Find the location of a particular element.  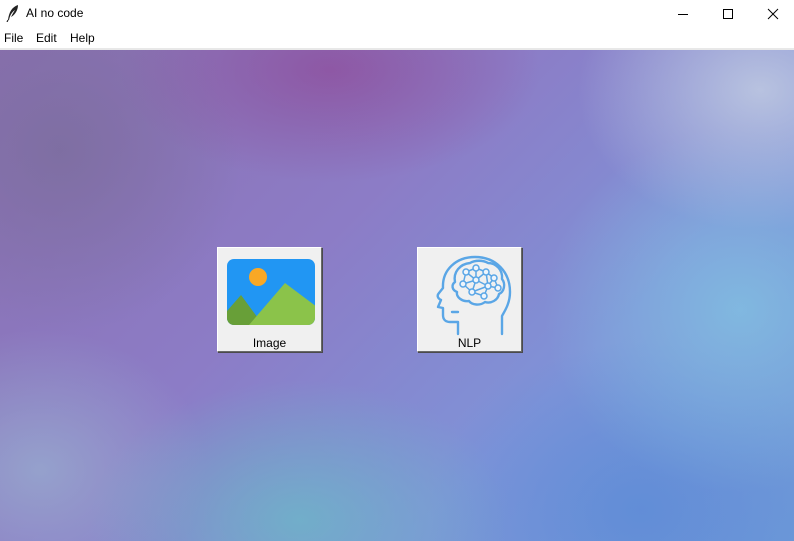

image-button-label: Image is located at coordinates (269, 343).